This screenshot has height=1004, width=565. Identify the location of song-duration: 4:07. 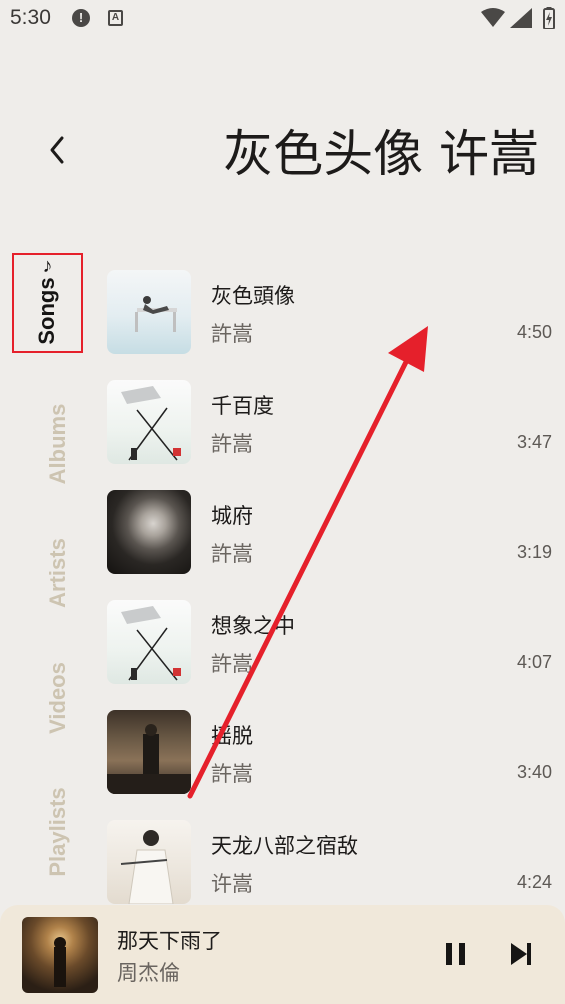
(534, 662).